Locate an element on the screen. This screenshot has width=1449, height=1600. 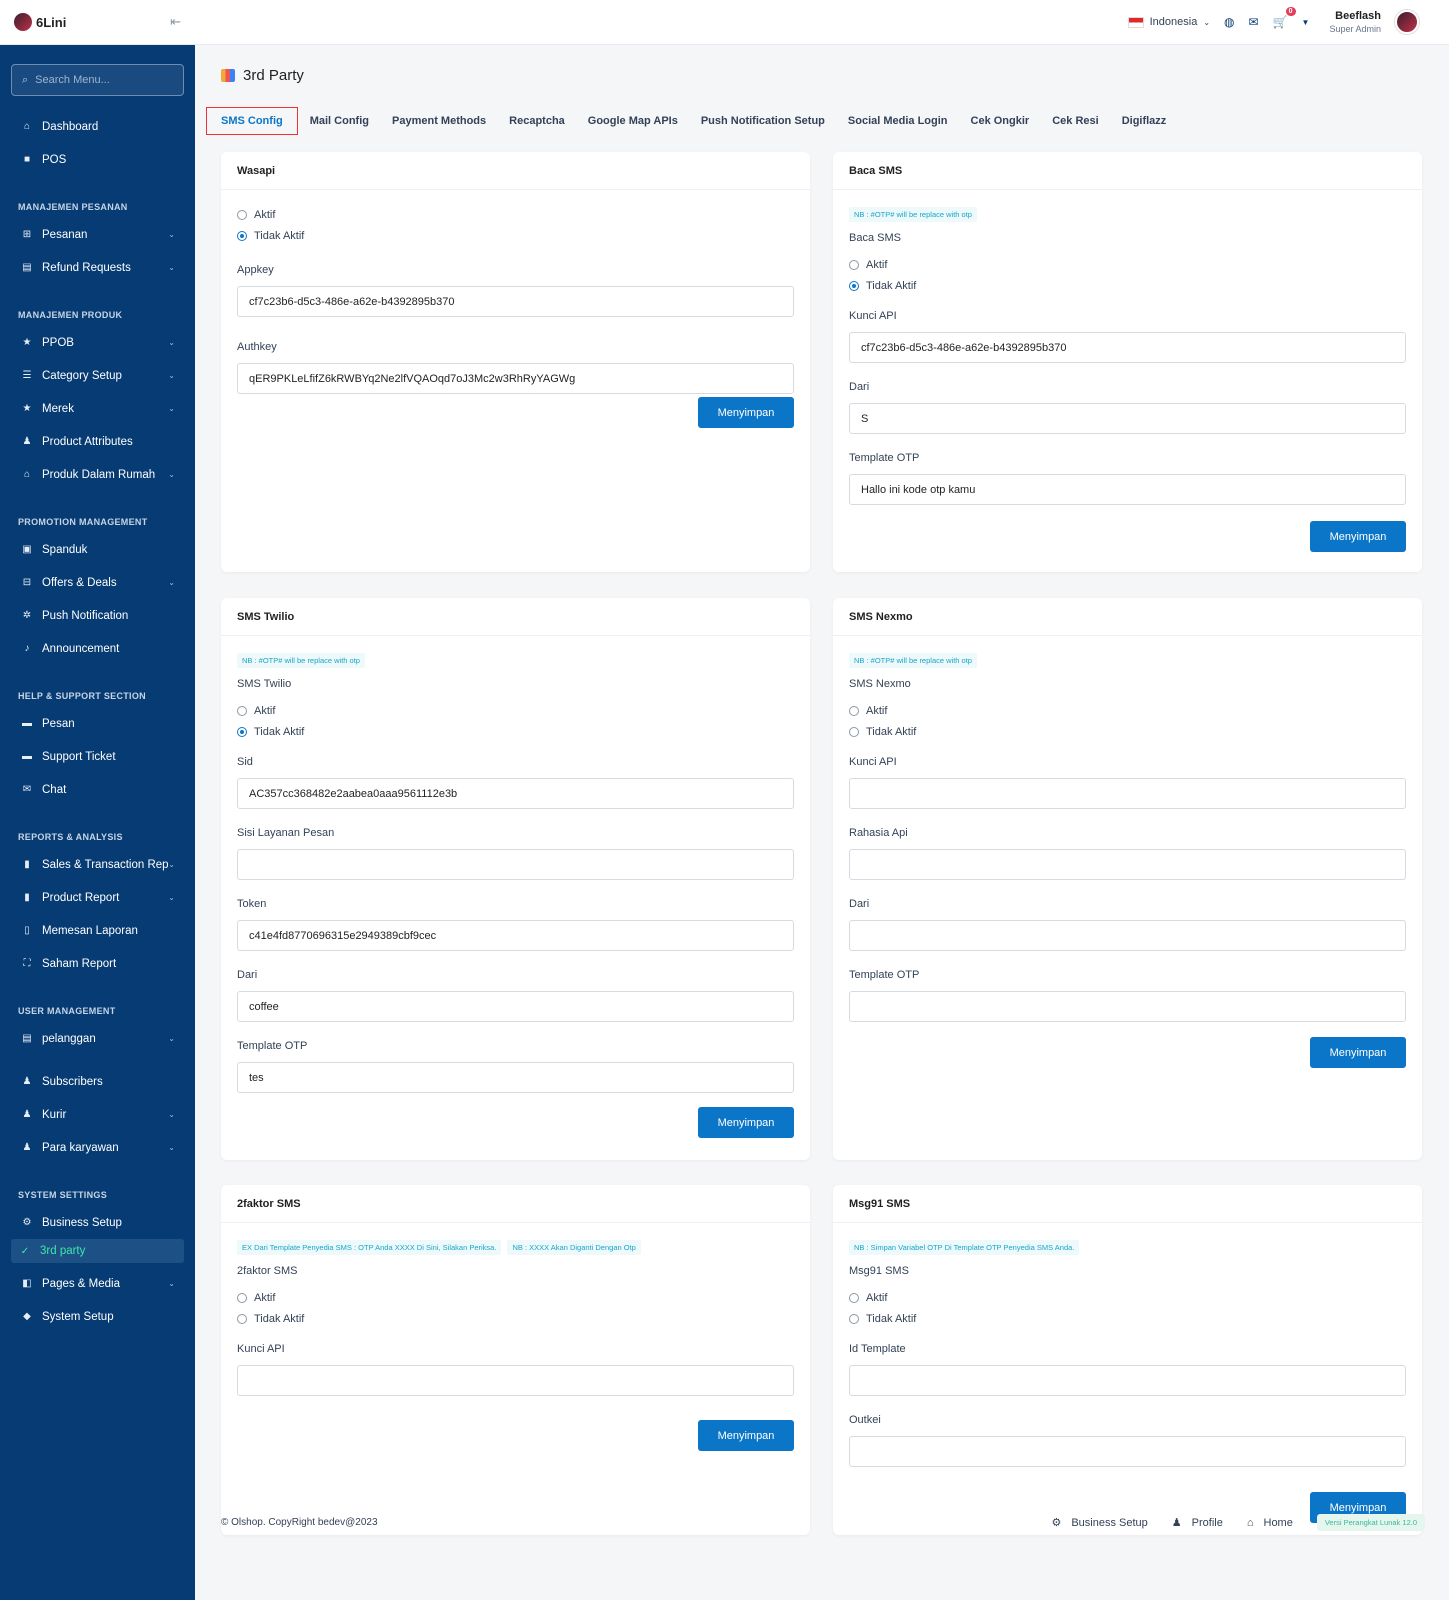
token-input: c41e4fd8770696315e2949389cbf9cec is located at coordinates (515, 935).